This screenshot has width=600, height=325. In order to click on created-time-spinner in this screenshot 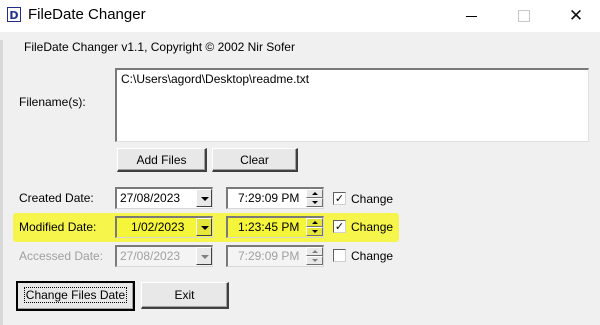, I will do `click(314, 198)`.